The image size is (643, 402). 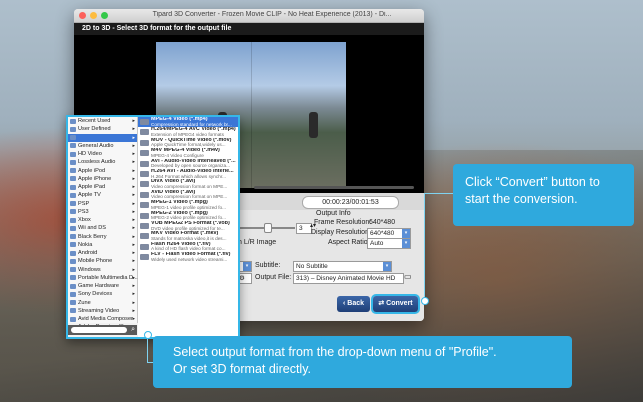 I want to click on category-item: Streaming Video ▸, so click(x=102, y=311).